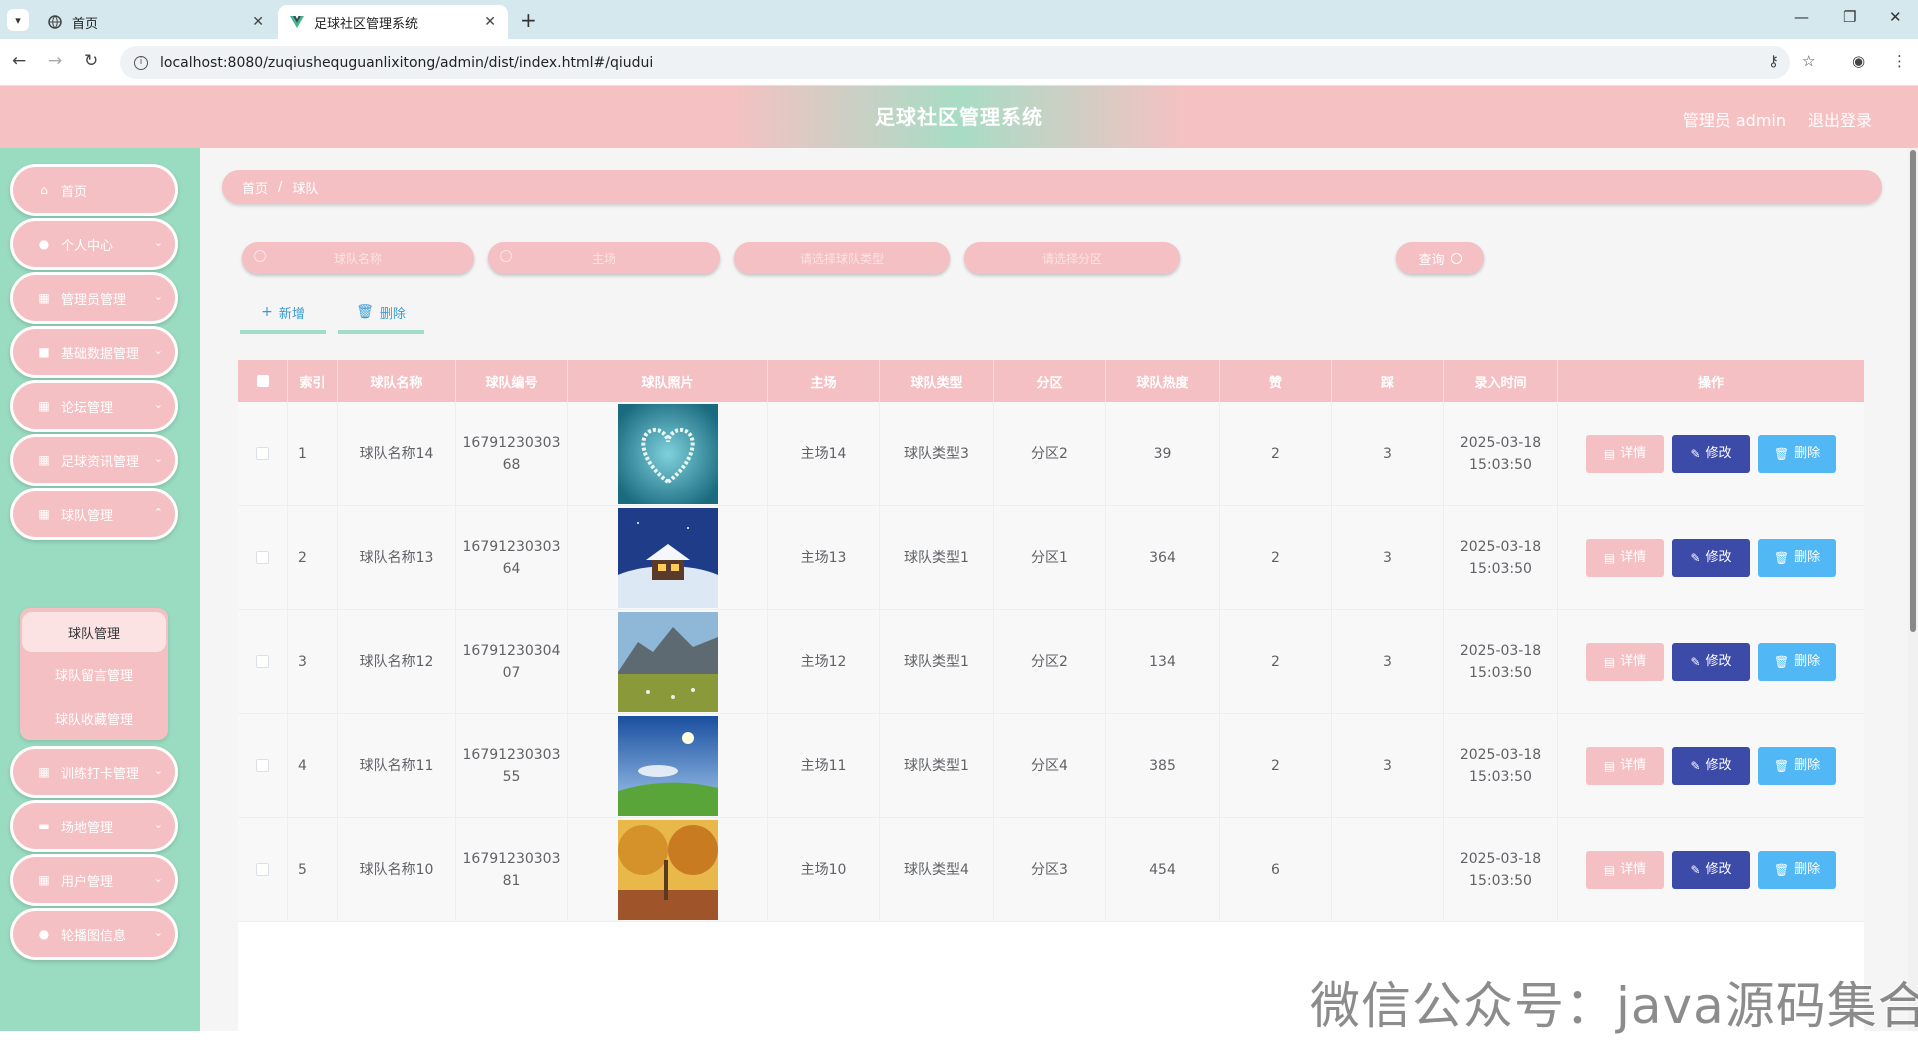  I want to click on team-type-select: 请选择球队类型, so click(842, 258).